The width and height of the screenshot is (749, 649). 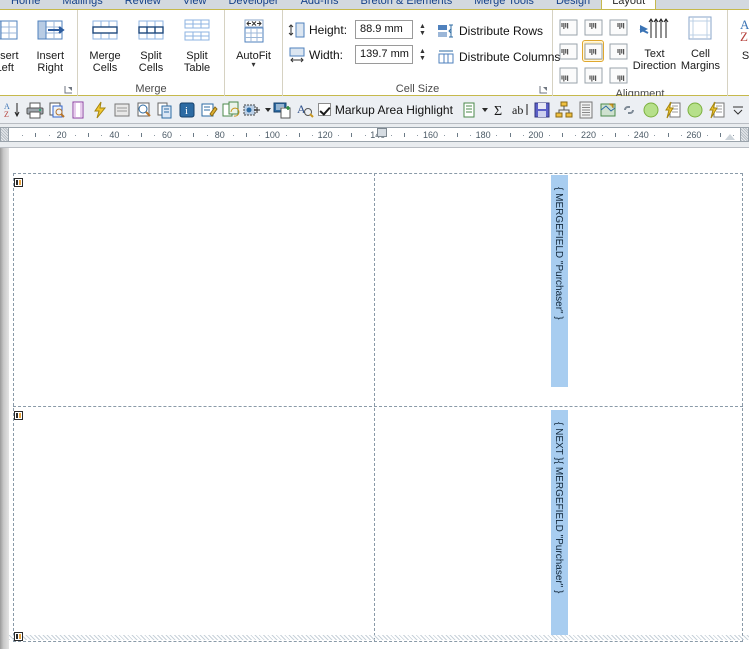 What do you see at coordinates (105, 68) in the screenshot?
I see `merge-cells-label-2: Cells` at bounding box center [105, 68].